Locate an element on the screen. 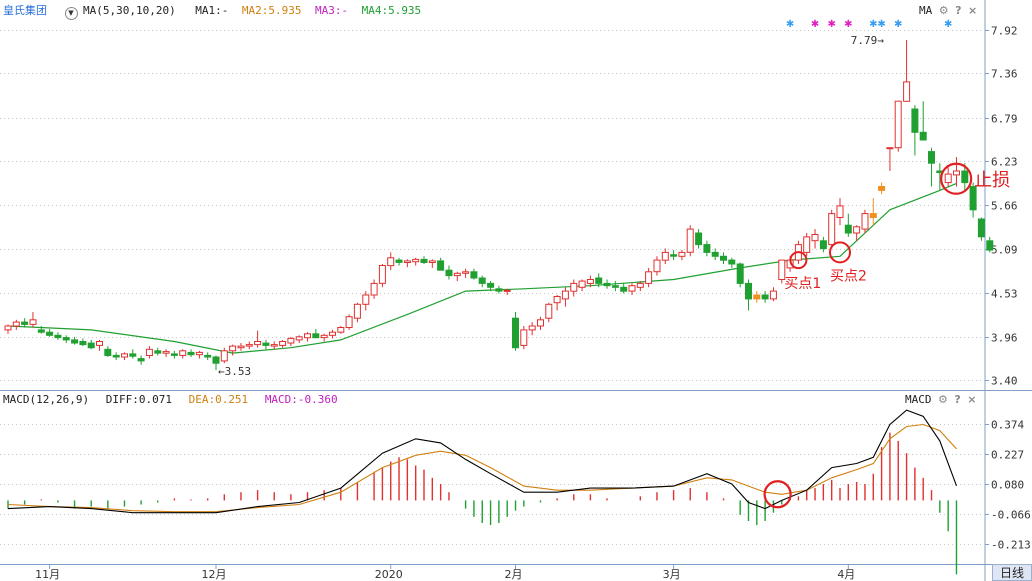 The image size is (1032, 581). ma-dropdown-icon: ▼ is located at coordinates (71, 13).